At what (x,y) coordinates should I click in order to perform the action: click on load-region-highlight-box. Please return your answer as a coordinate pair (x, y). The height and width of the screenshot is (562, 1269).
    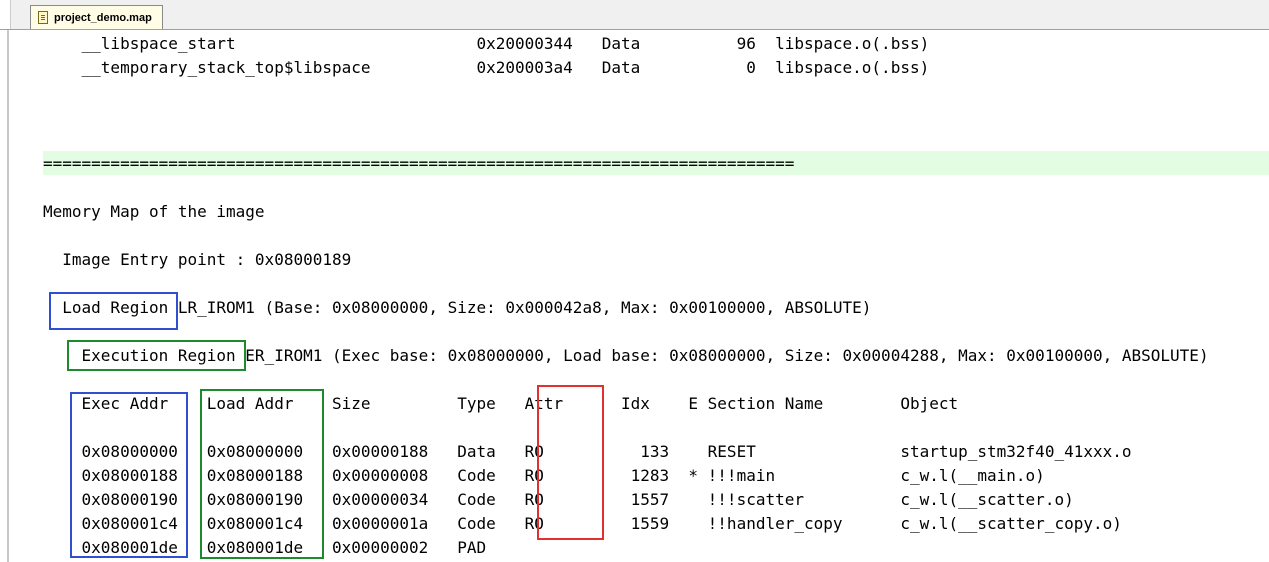
    Looking at the image, I should click on (113, 311).